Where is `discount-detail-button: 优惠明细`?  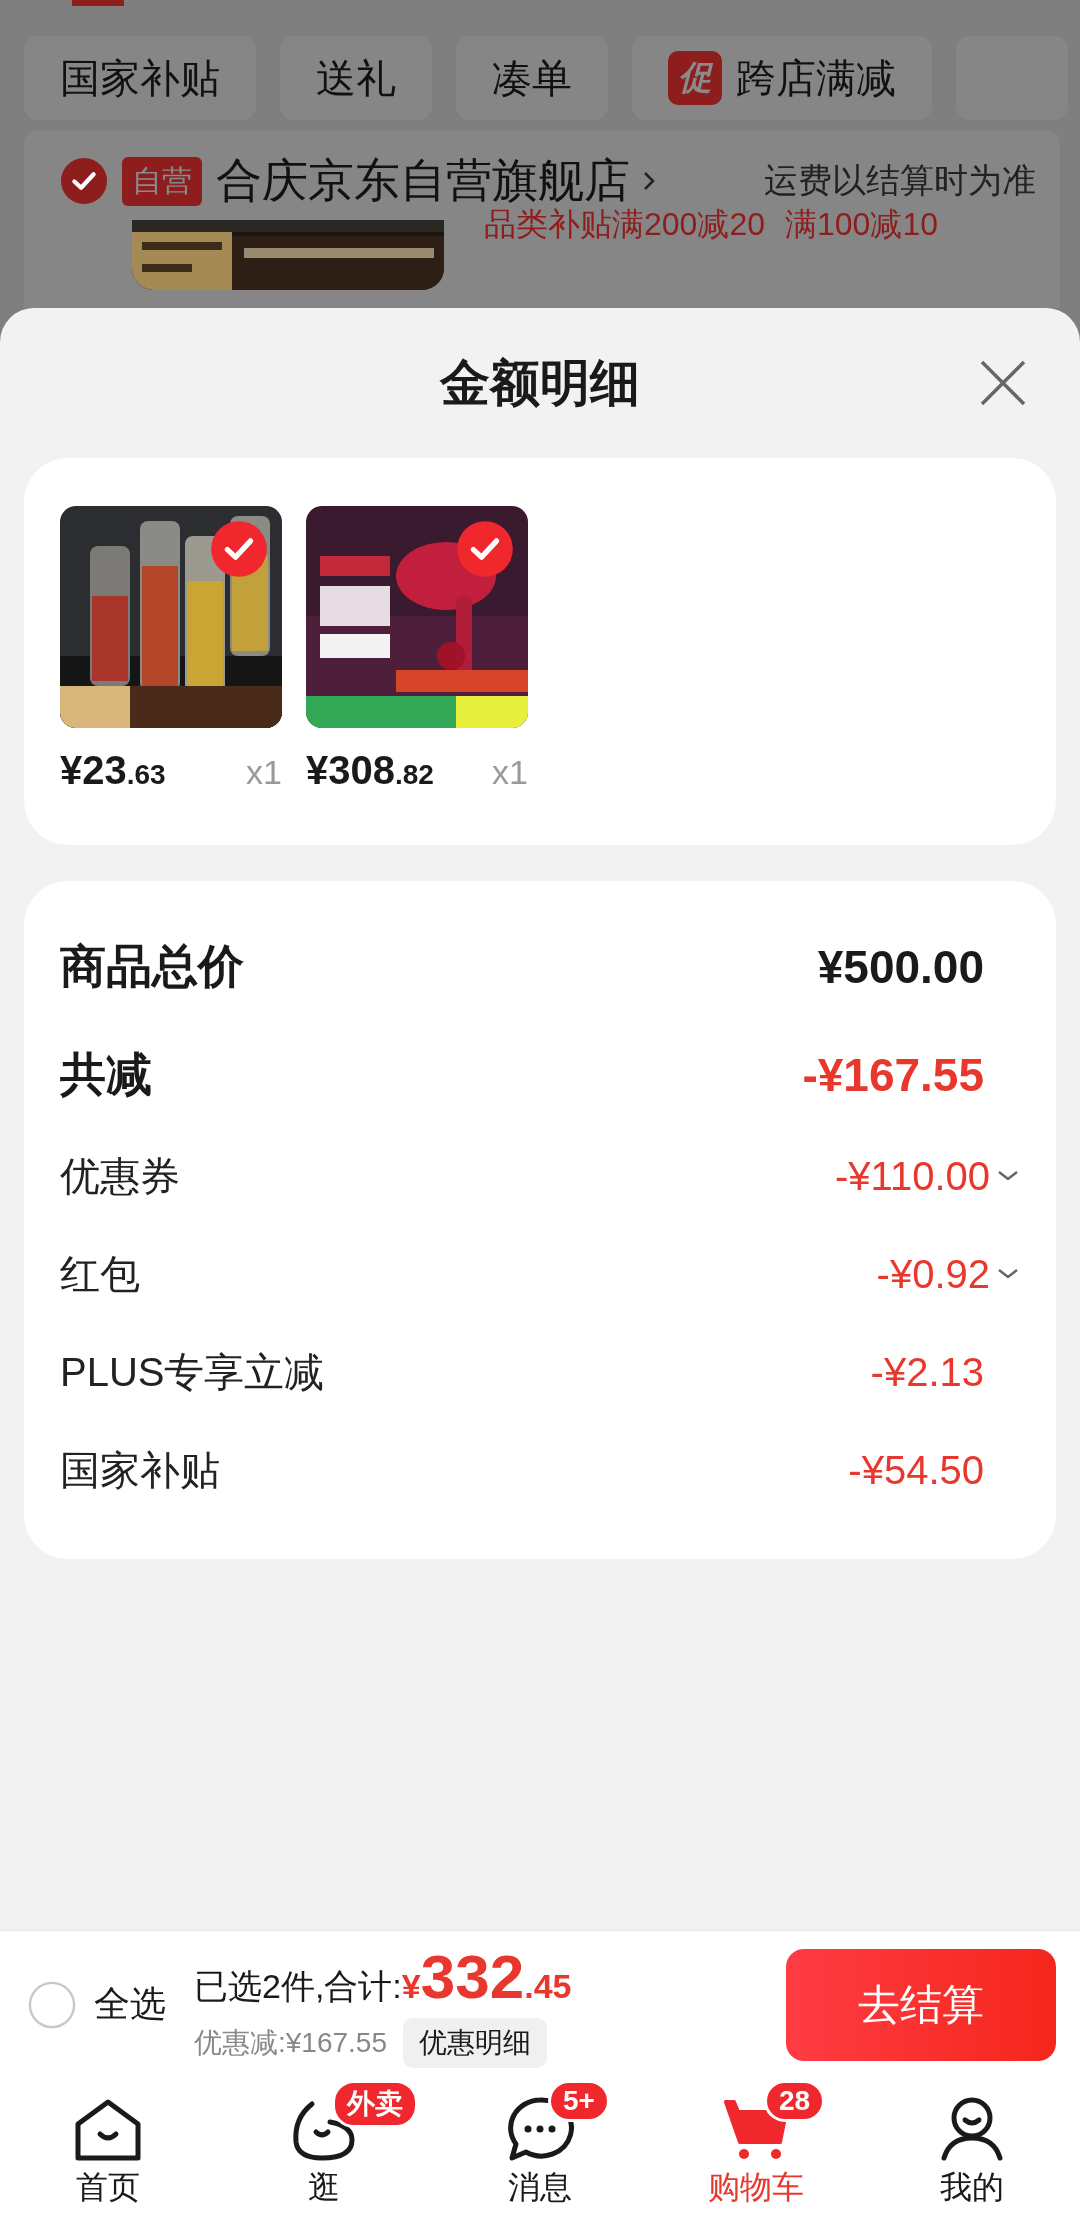 discount-detail-button: 优惠明细 is located at coordinates (475, 2043).